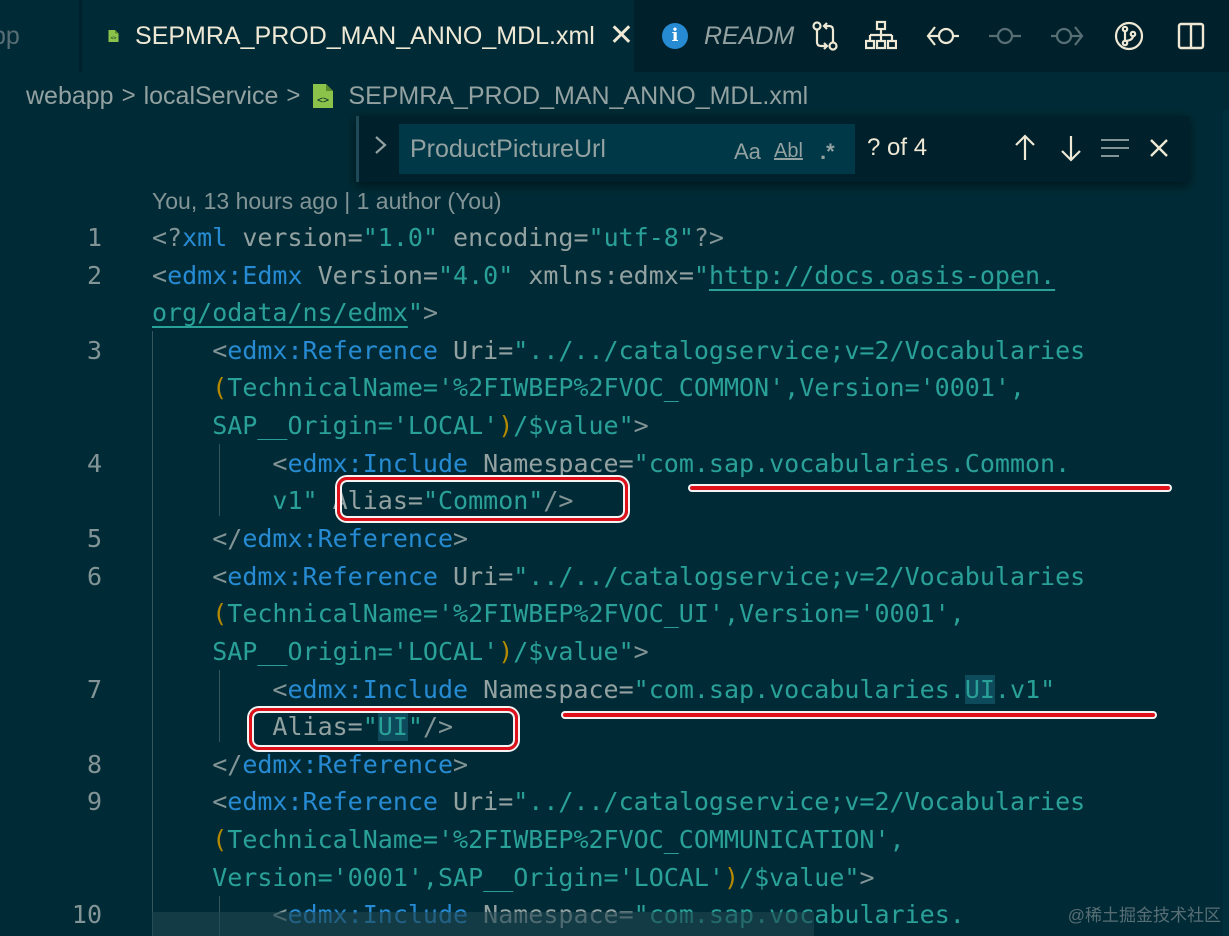  What do you see at coordinates (295, 312) in the screenshot?
I see `code-line-wrapped: org/odata/ns/edmx">` at bounding box center [295, 312].